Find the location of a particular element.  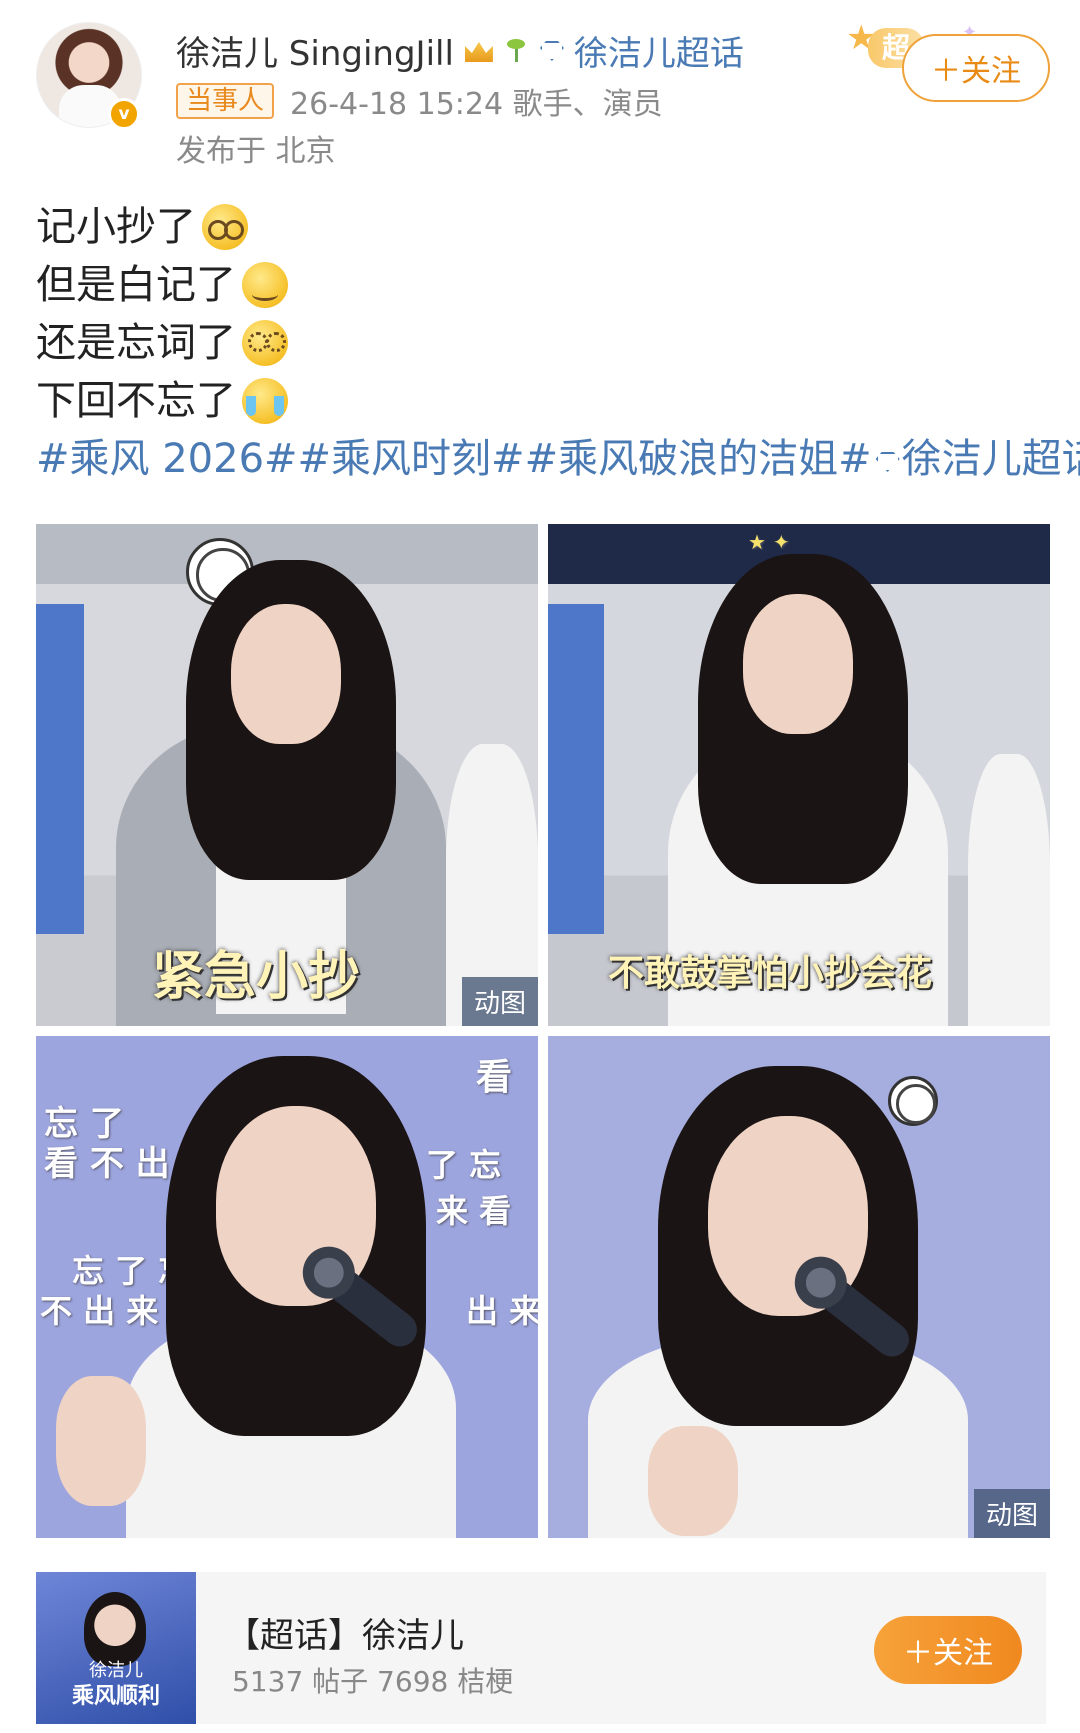

star-icon: ★ ✦ is located at coordinates (769, 542).